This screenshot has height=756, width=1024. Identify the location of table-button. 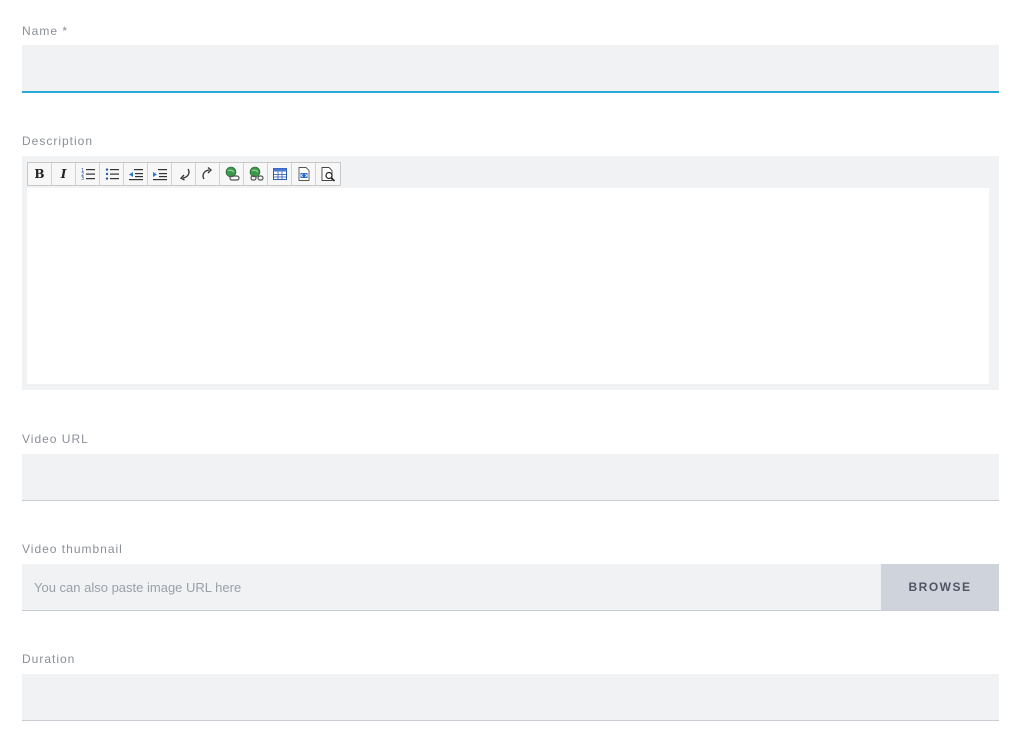
(280, 174).